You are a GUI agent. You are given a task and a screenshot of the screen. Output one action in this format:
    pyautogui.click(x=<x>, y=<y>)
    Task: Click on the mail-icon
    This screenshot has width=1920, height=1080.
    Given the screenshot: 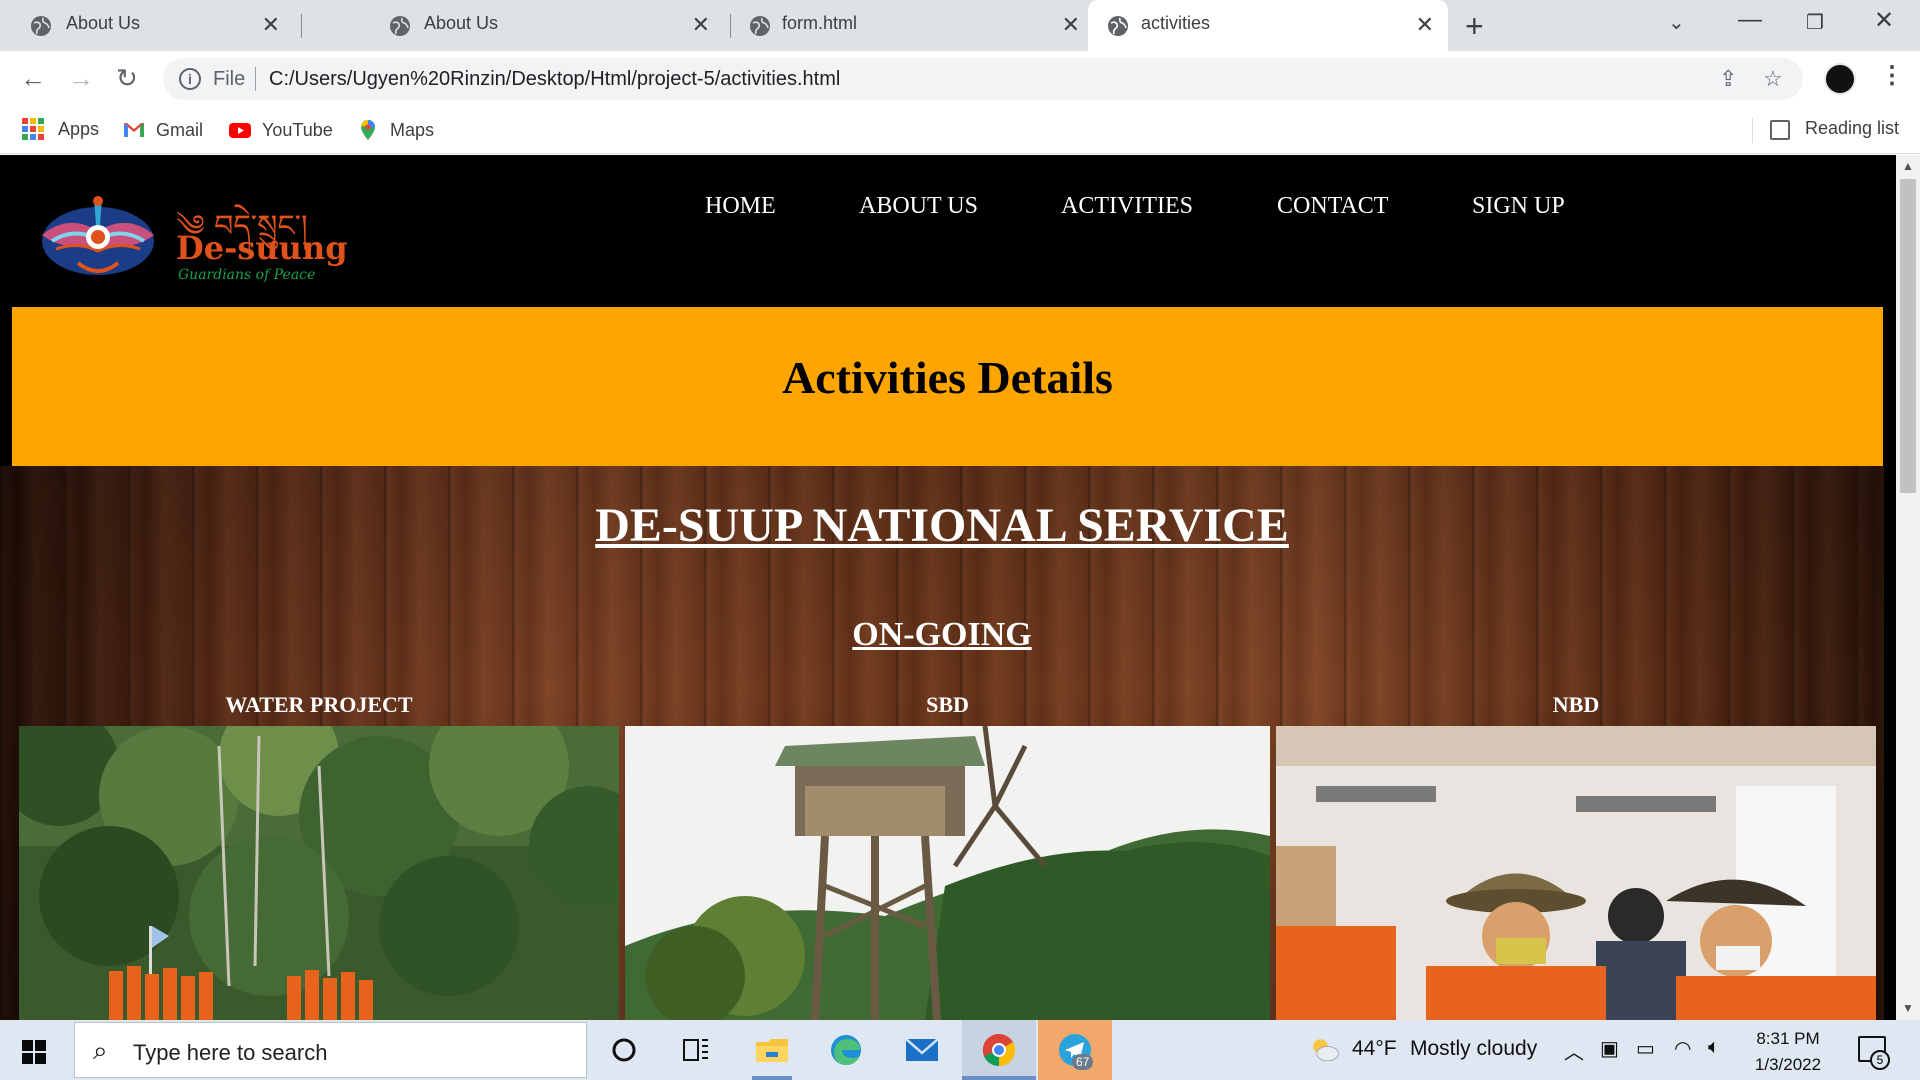 What is the action you would take?
    pyautogui.click(x=922, y=1050)
    